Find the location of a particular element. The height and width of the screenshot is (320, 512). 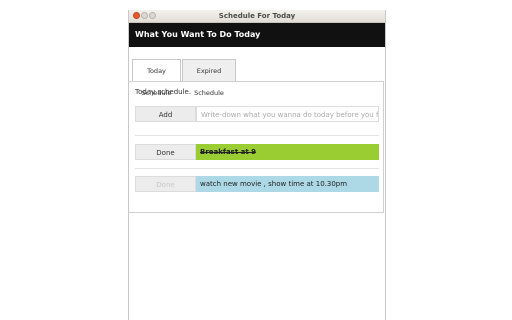

tab-expired-schedule: Expired Schedule is located at coordinates (209, 78).